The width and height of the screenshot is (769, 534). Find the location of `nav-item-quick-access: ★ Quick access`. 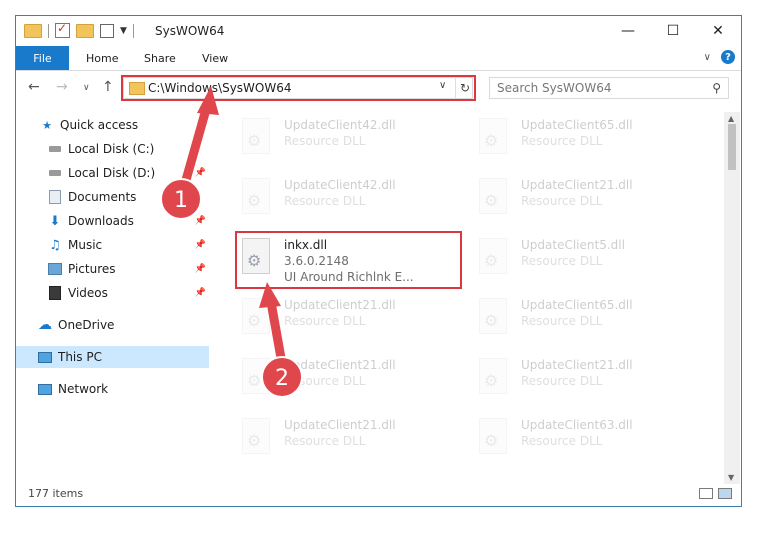

nav-item-quick-access: ★ Quick access is located at coordinates (125, 125).